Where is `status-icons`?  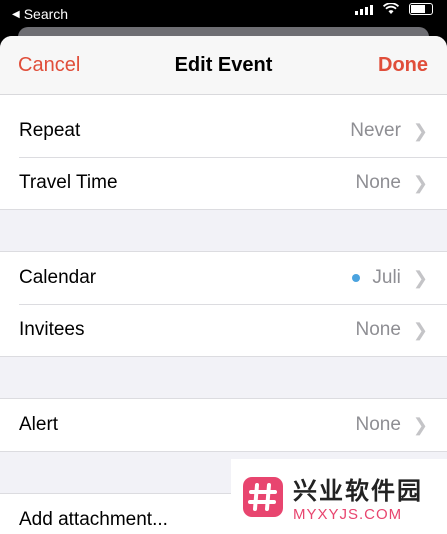
status-icons is located at coordinates (394, 9).